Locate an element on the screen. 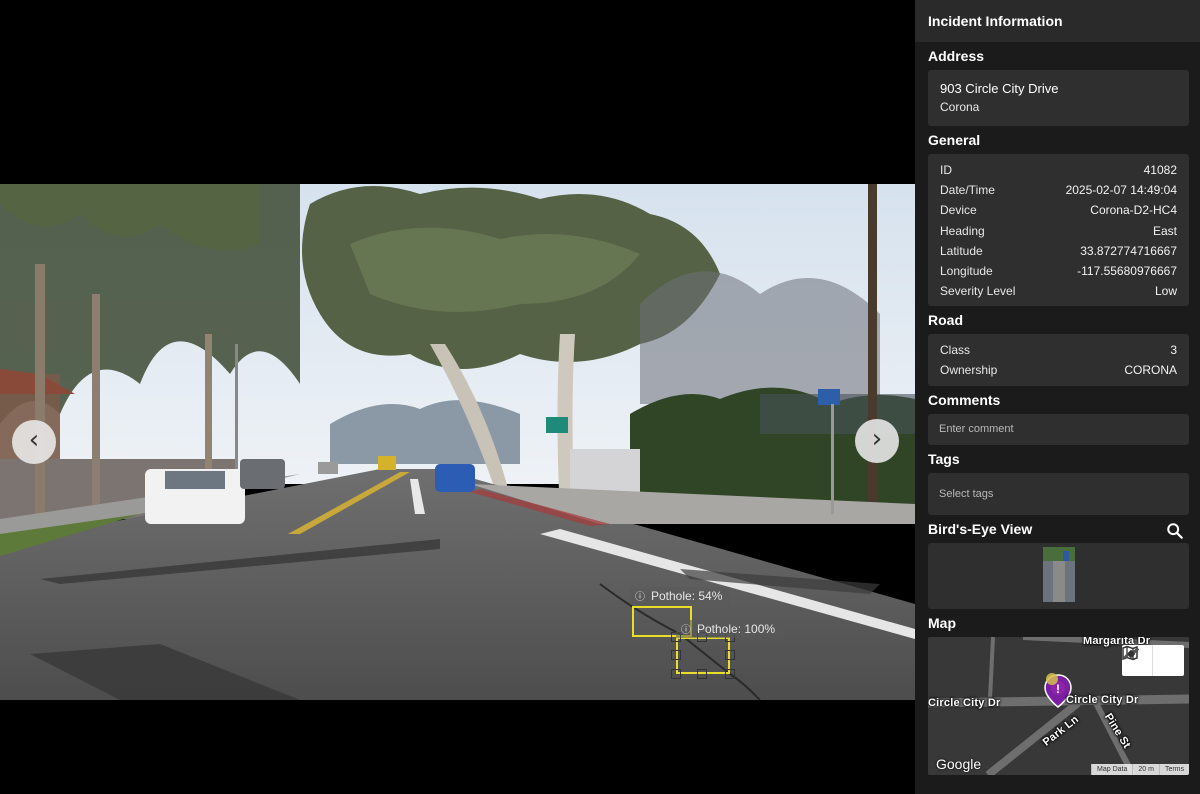 This screenshot has width=1200, height=794. row-value: 3 is located at coordinates (1173, 350).